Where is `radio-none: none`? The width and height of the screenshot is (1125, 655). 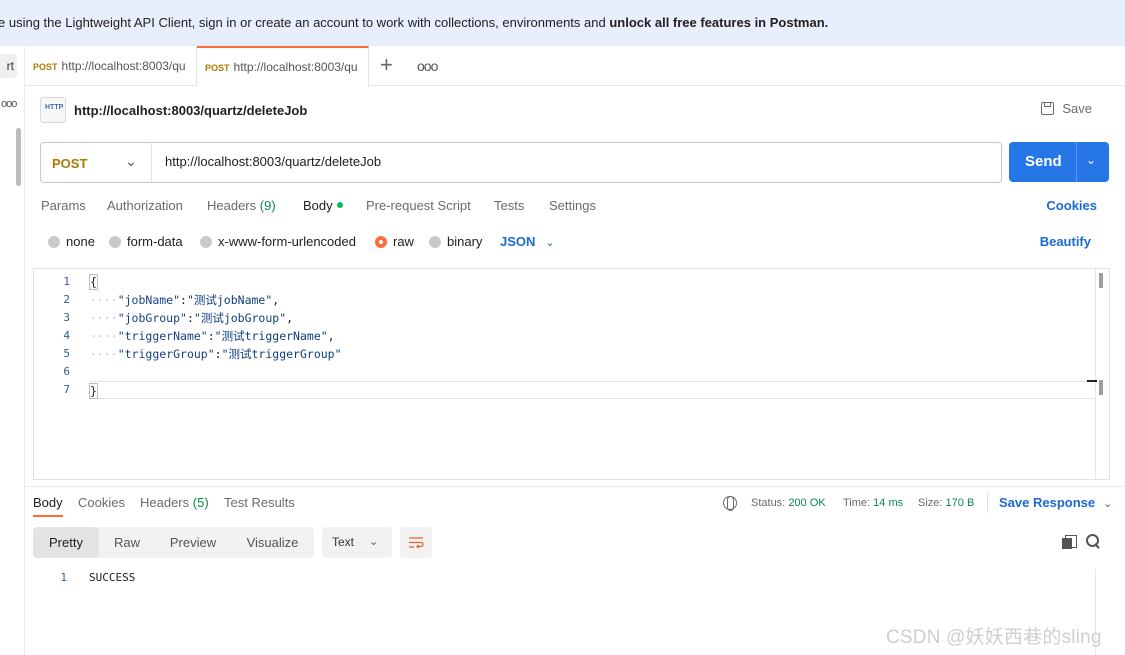 radio-none: none is located at coordinates (71, 241).